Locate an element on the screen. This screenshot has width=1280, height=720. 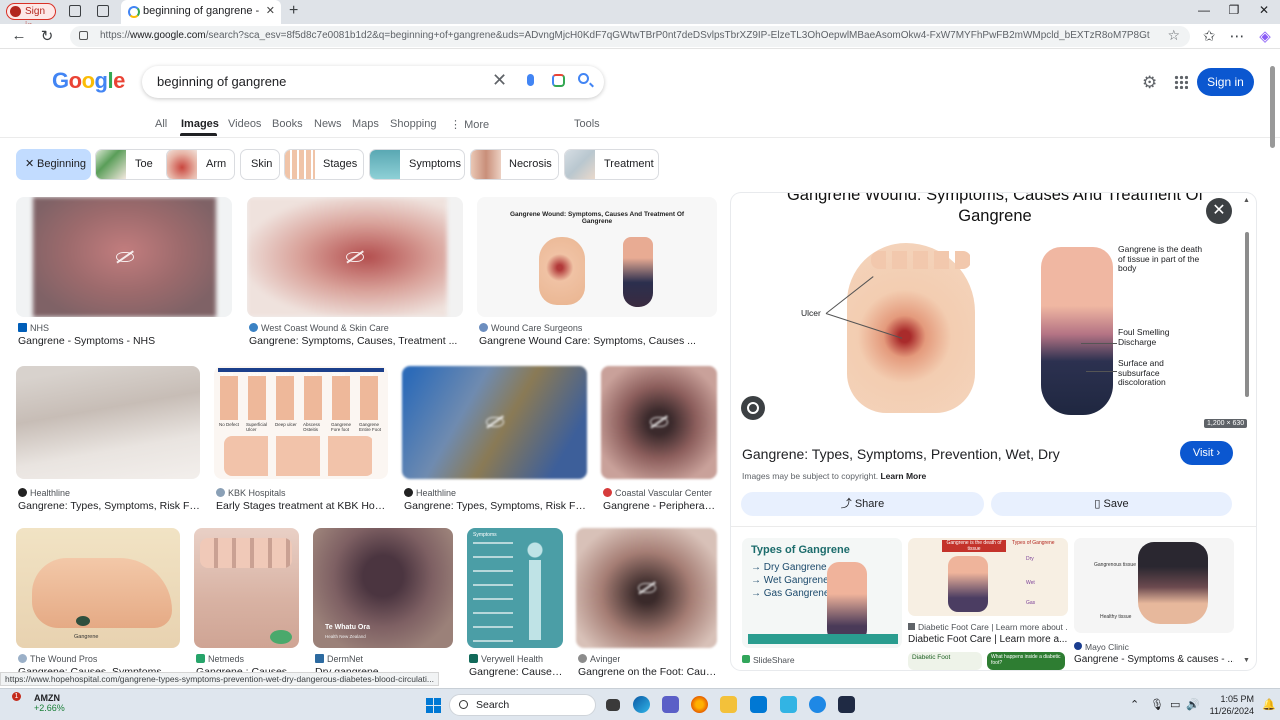
result-source-9: Netmeds is located at coordinates (220, 659).